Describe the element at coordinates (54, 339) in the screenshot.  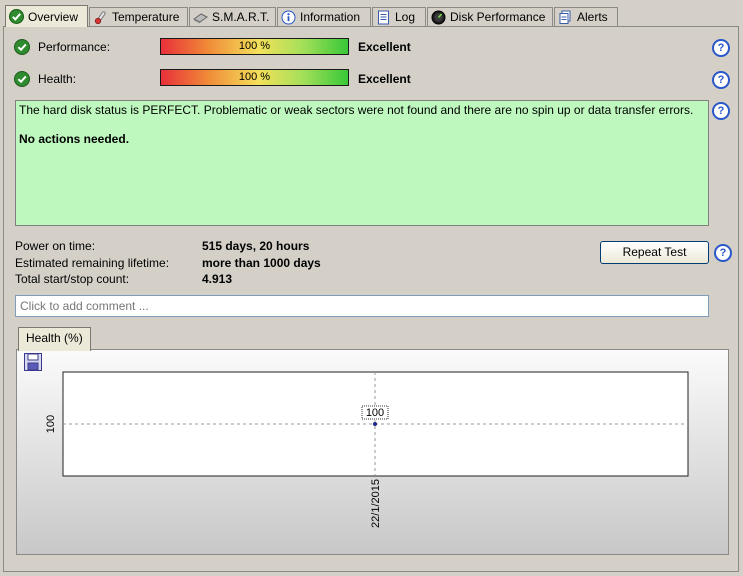
I see `tab-health-chart: Health (%)` at that location.